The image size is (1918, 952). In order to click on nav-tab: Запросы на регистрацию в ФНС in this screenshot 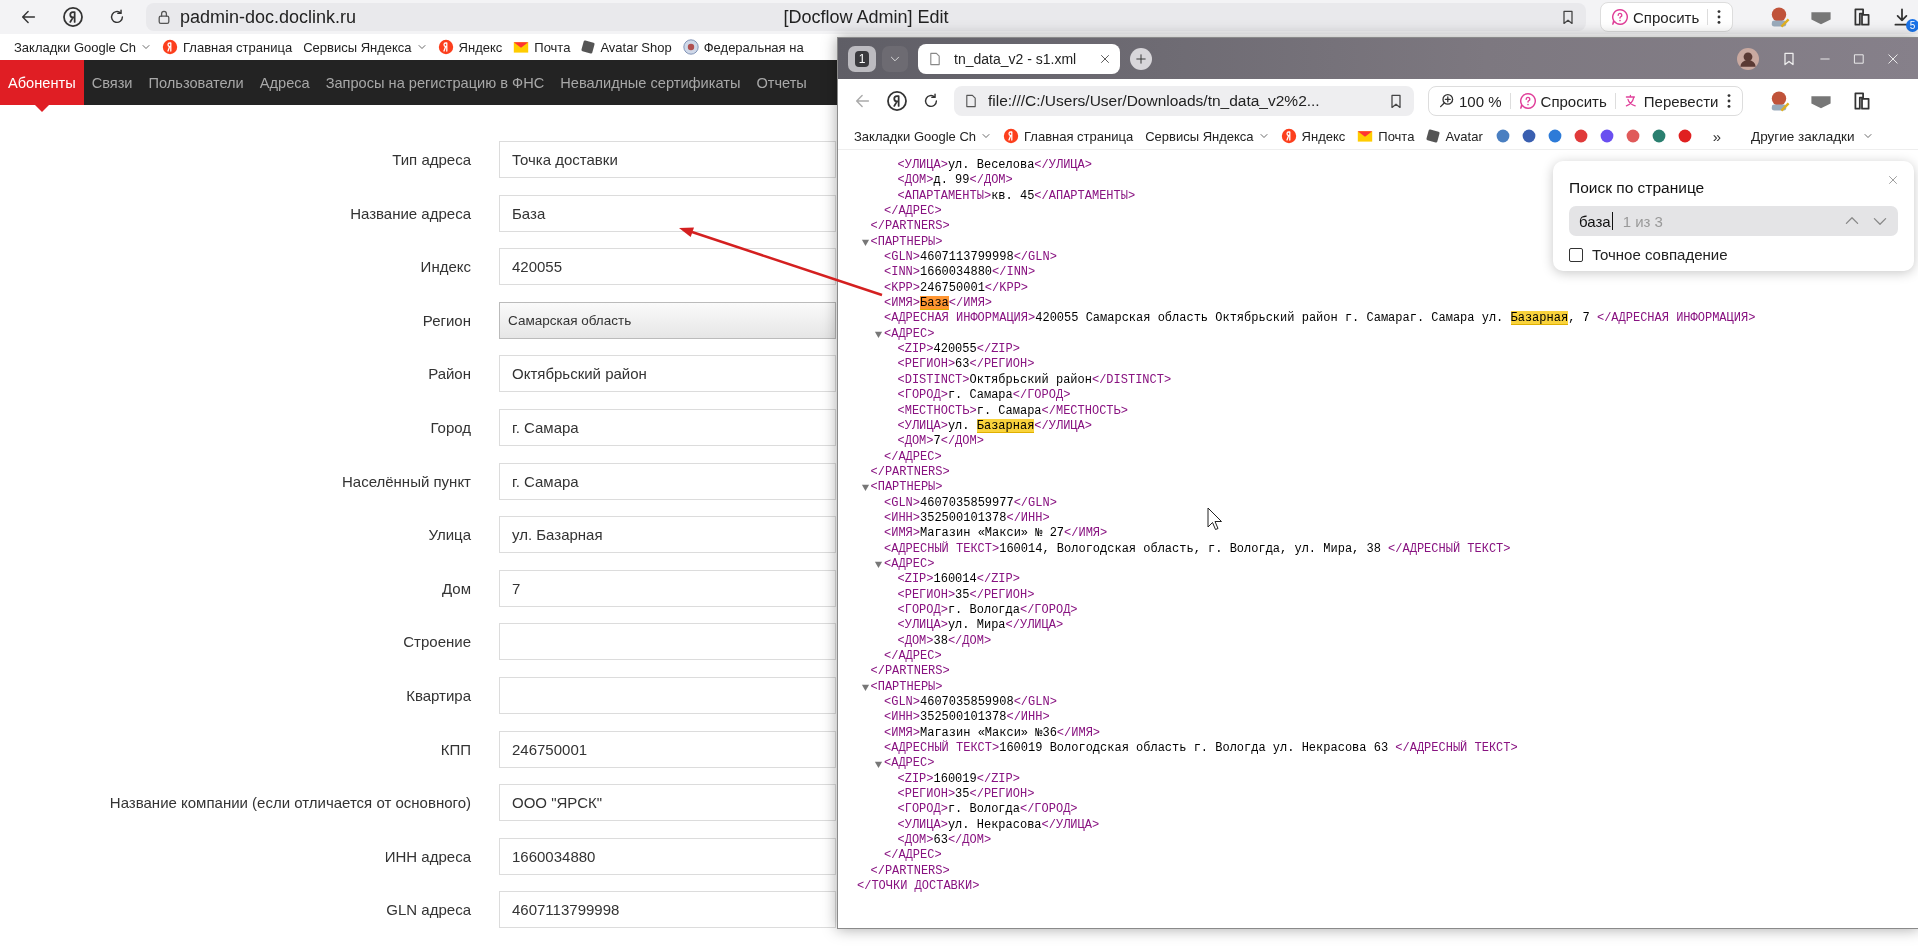, I will do `click(435, 82)`.